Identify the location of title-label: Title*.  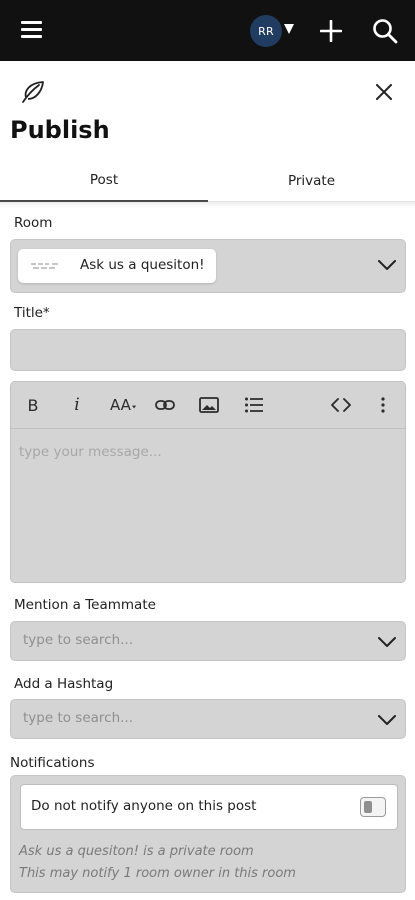
(32, 313).